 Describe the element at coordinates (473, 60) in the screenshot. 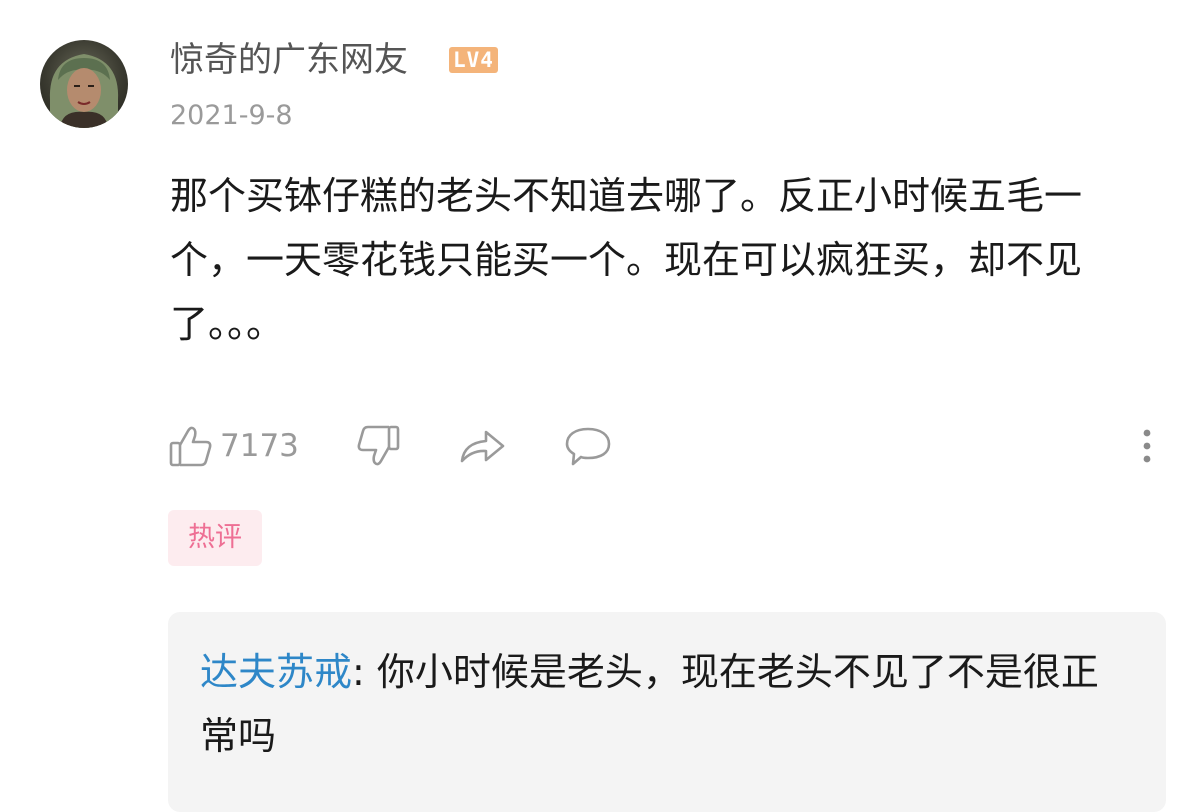

I see `level-badge: LV4` at that location.